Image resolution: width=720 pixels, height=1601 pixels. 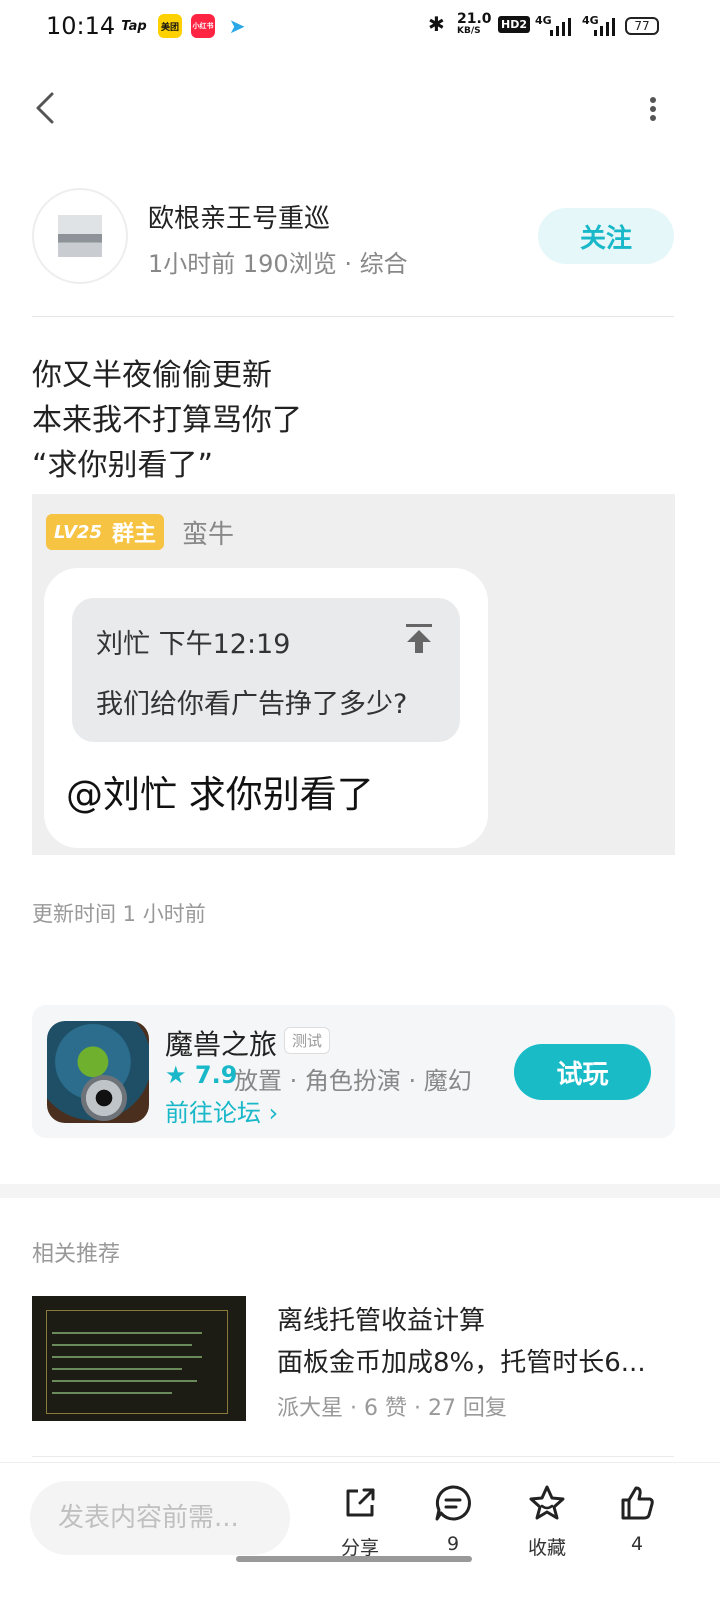 I want to click on quoted-message-header: 刘忙 下午12:19, so click(x=193, y=644).